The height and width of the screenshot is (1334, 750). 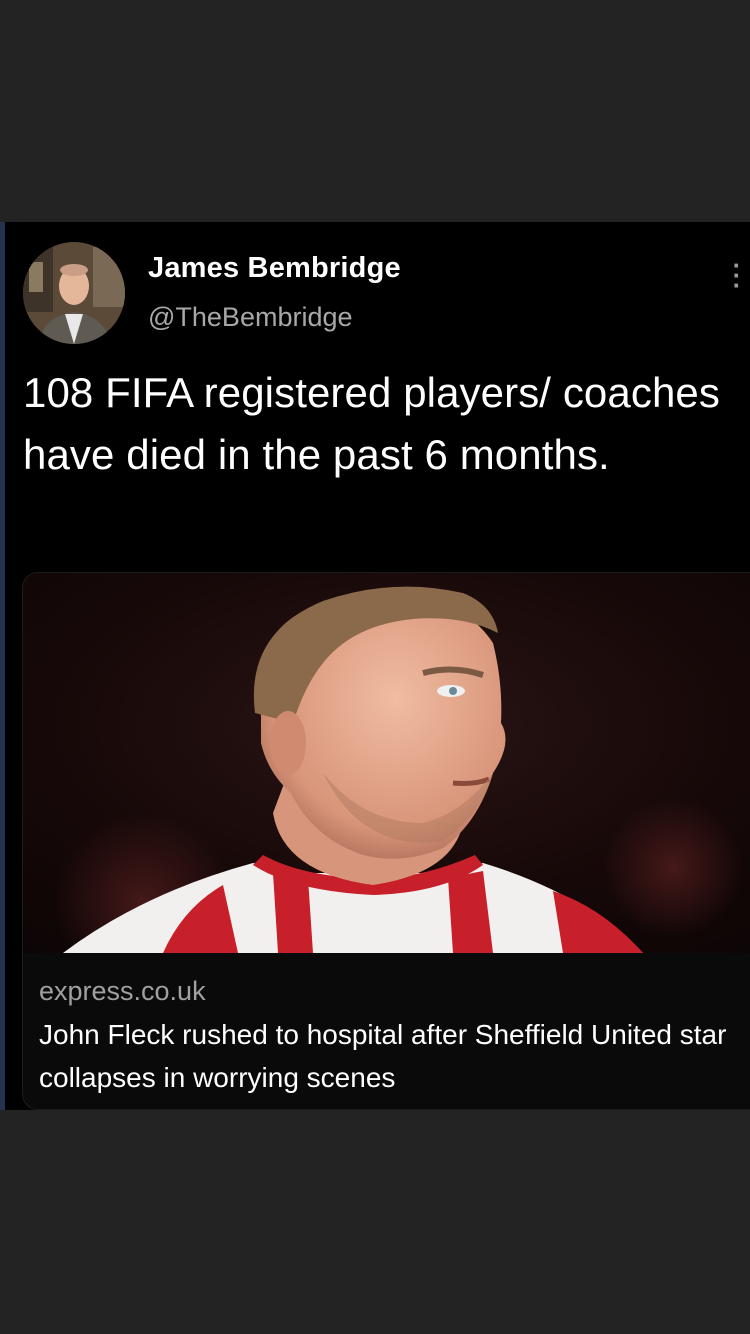 I want to click on avatar, so click(x=74, y=293).